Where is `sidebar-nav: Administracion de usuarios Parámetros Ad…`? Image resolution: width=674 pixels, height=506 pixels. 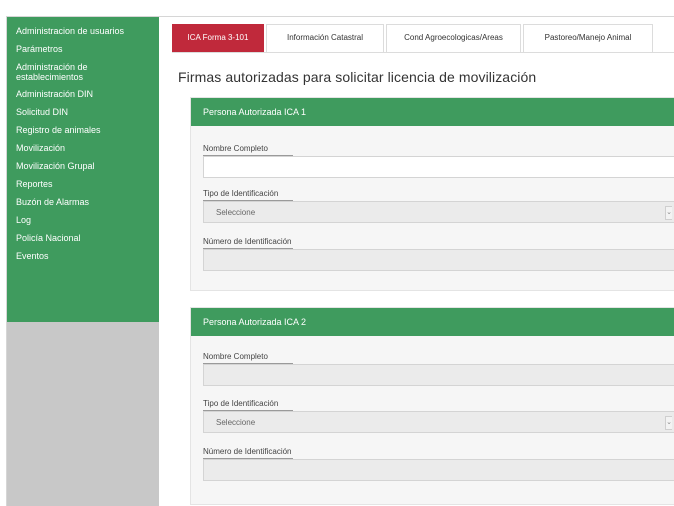 sidebar-nav: Administracion de usuarios Parámetros Ad… is located at coordinates (83, 169).